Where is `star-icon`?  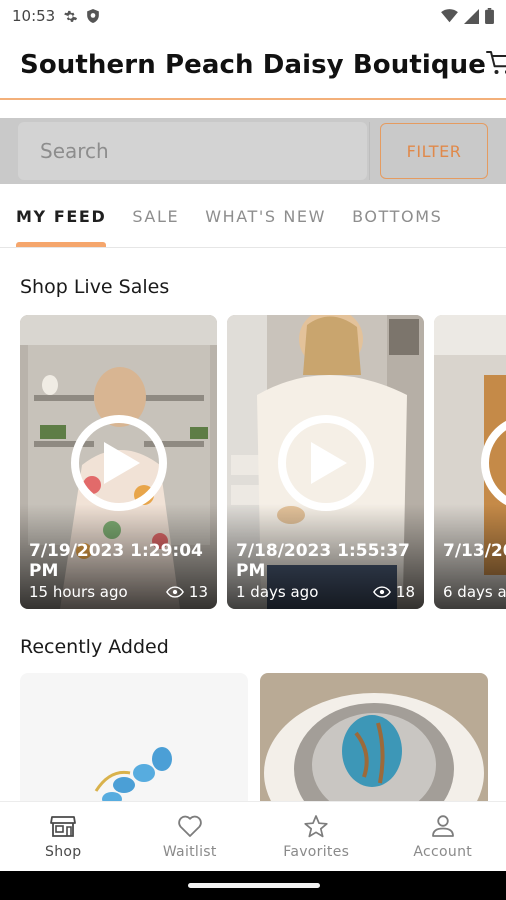
star-icon is located at coordinates (316, 825).